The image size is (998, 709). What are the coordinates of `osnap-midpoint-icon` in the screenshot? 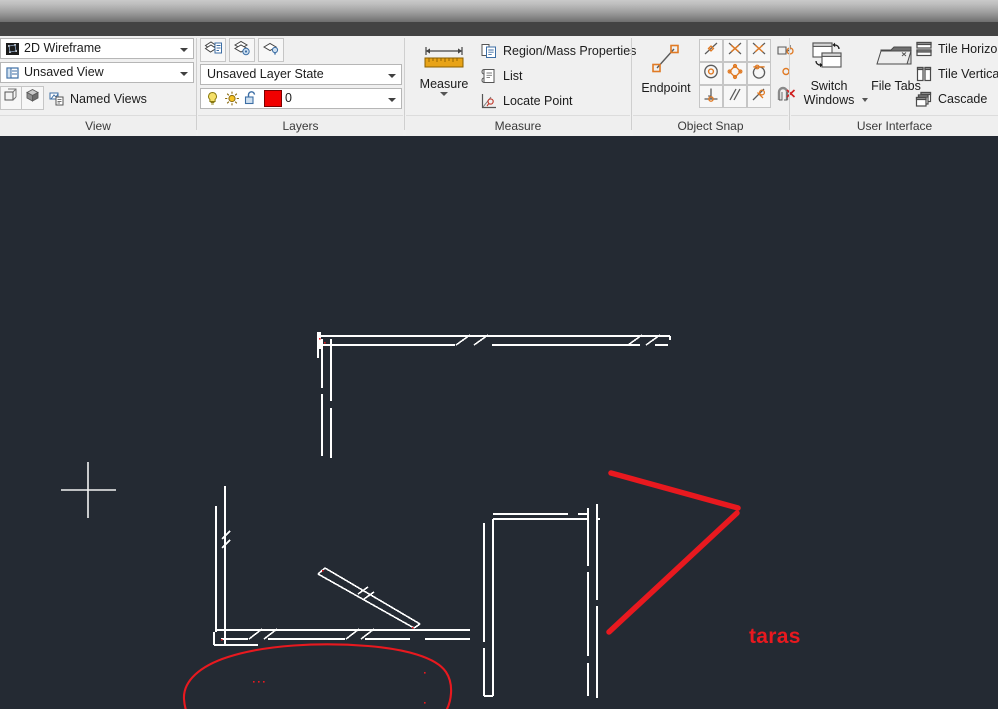 It's located at (711, 51).